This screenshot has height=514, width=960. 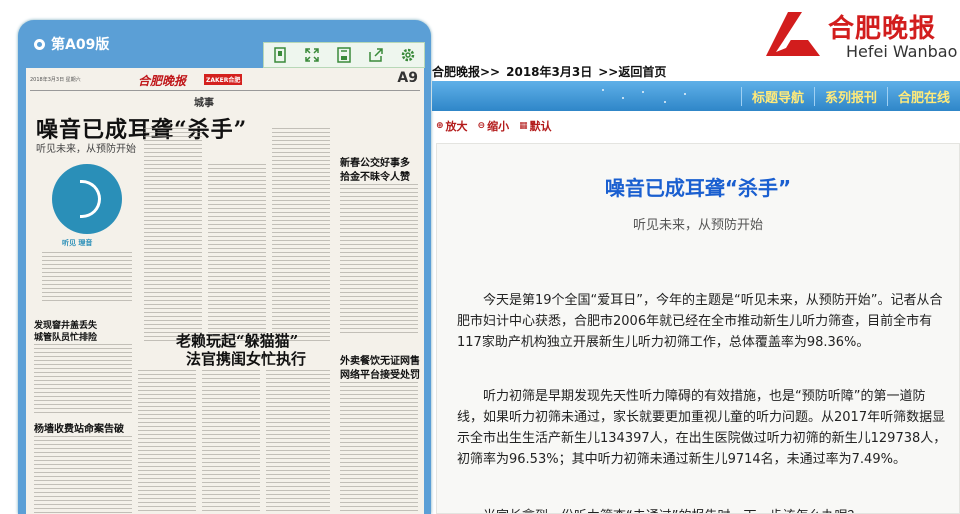 I want to click on edition-text: 第A09版, so click(x=80, y=45).